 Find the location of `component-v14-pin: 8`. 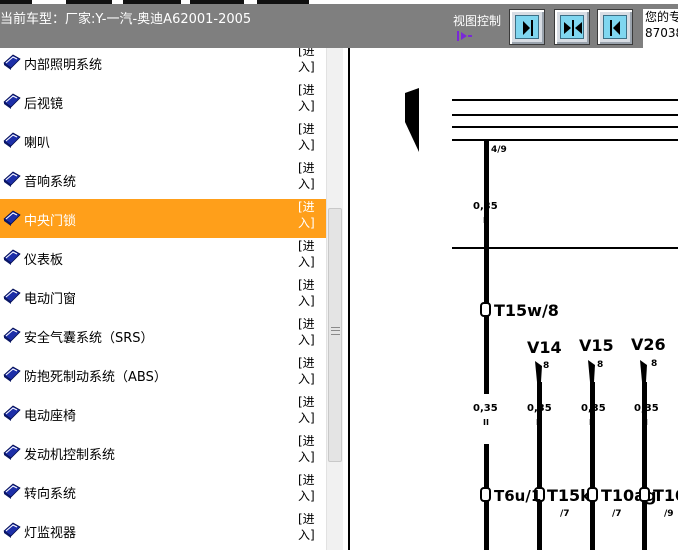

component-v14-pin: 8 is located at coordinates (546, 366).